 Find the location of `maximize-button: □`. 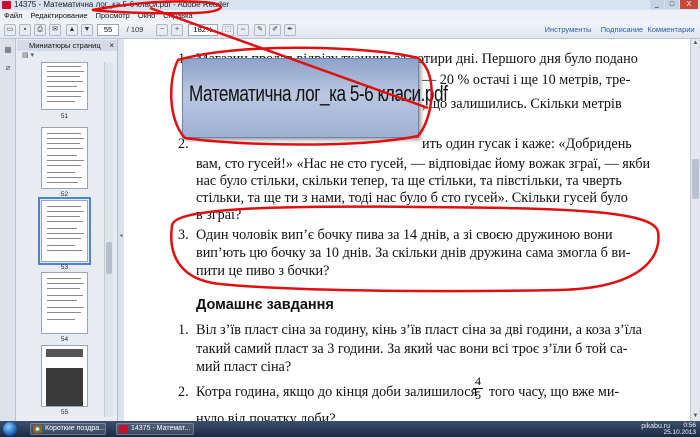

maximize-button: □ is located at coordinates (672, 4).